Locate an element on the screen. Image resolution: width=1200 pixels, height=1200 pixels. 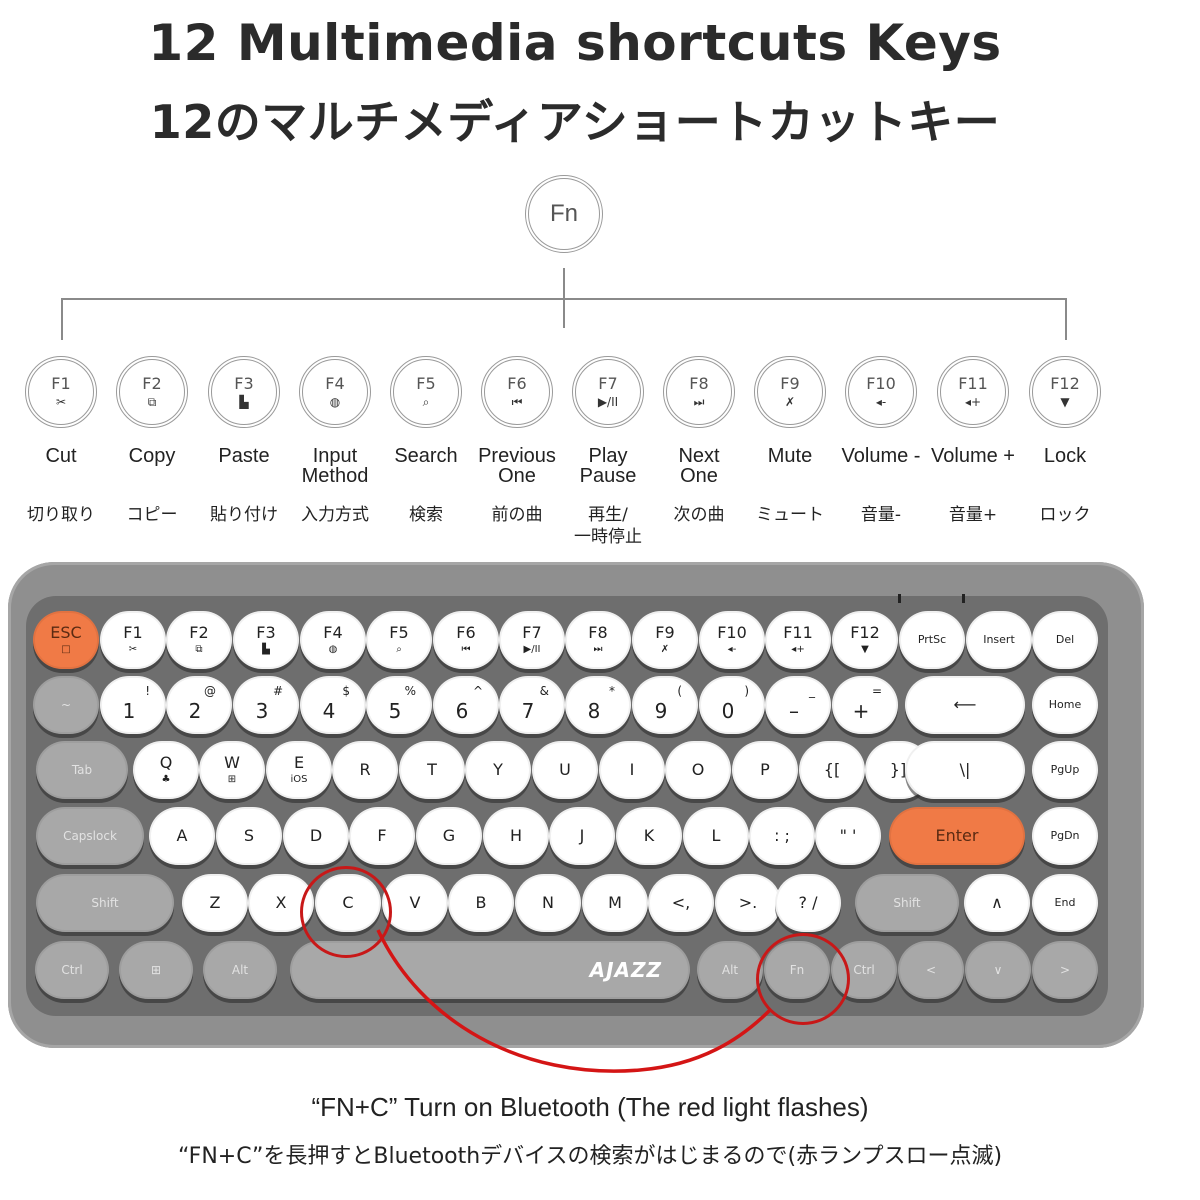
key-3: 3 # is located at coordinates (266, 705).